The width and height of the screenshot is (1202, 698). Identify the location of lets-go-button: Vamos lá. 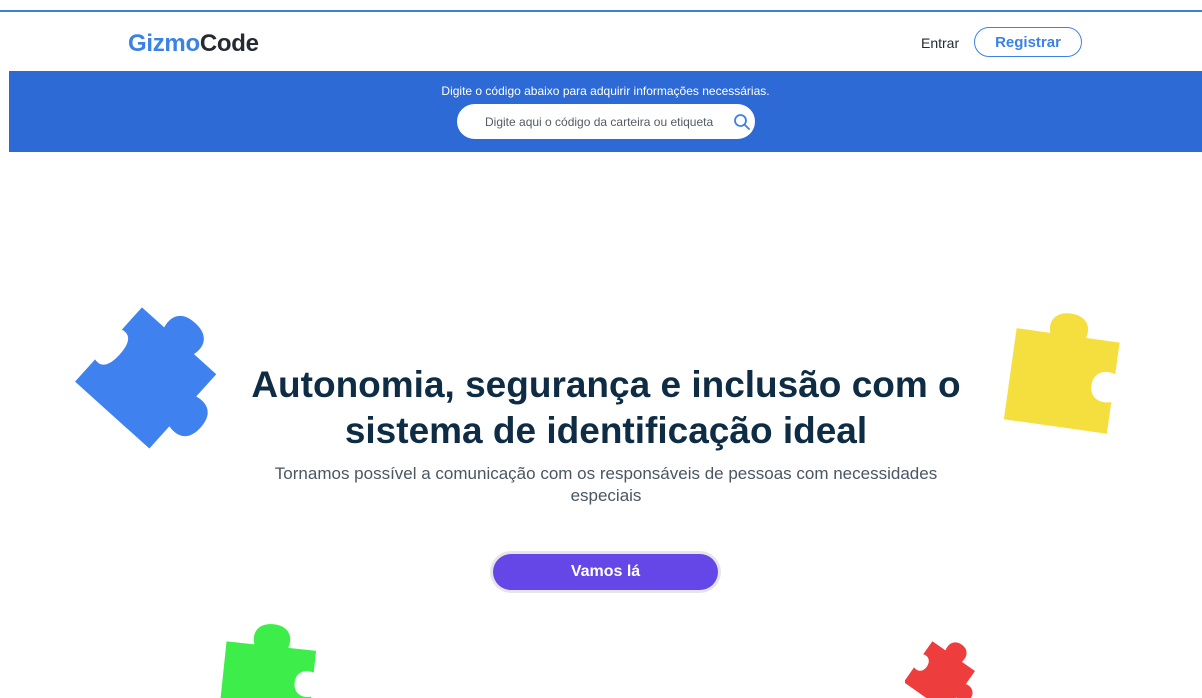
(605, 572).